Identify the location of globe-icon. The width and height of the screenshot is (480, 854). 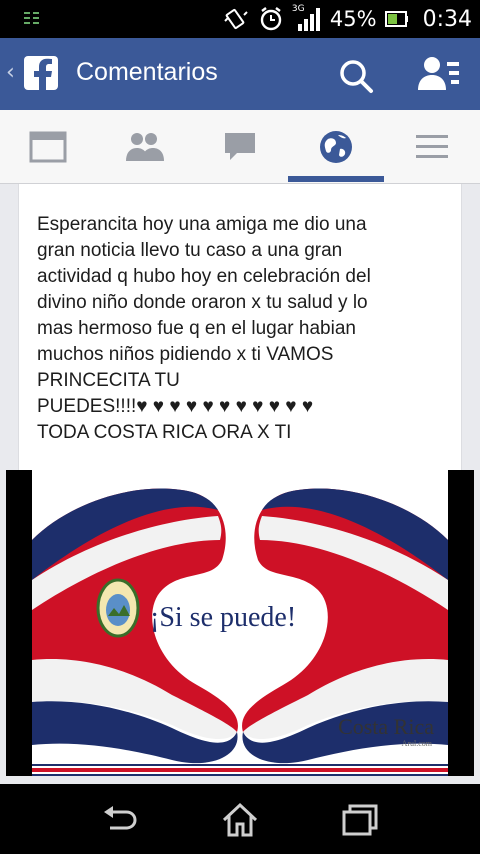
(336, 147).